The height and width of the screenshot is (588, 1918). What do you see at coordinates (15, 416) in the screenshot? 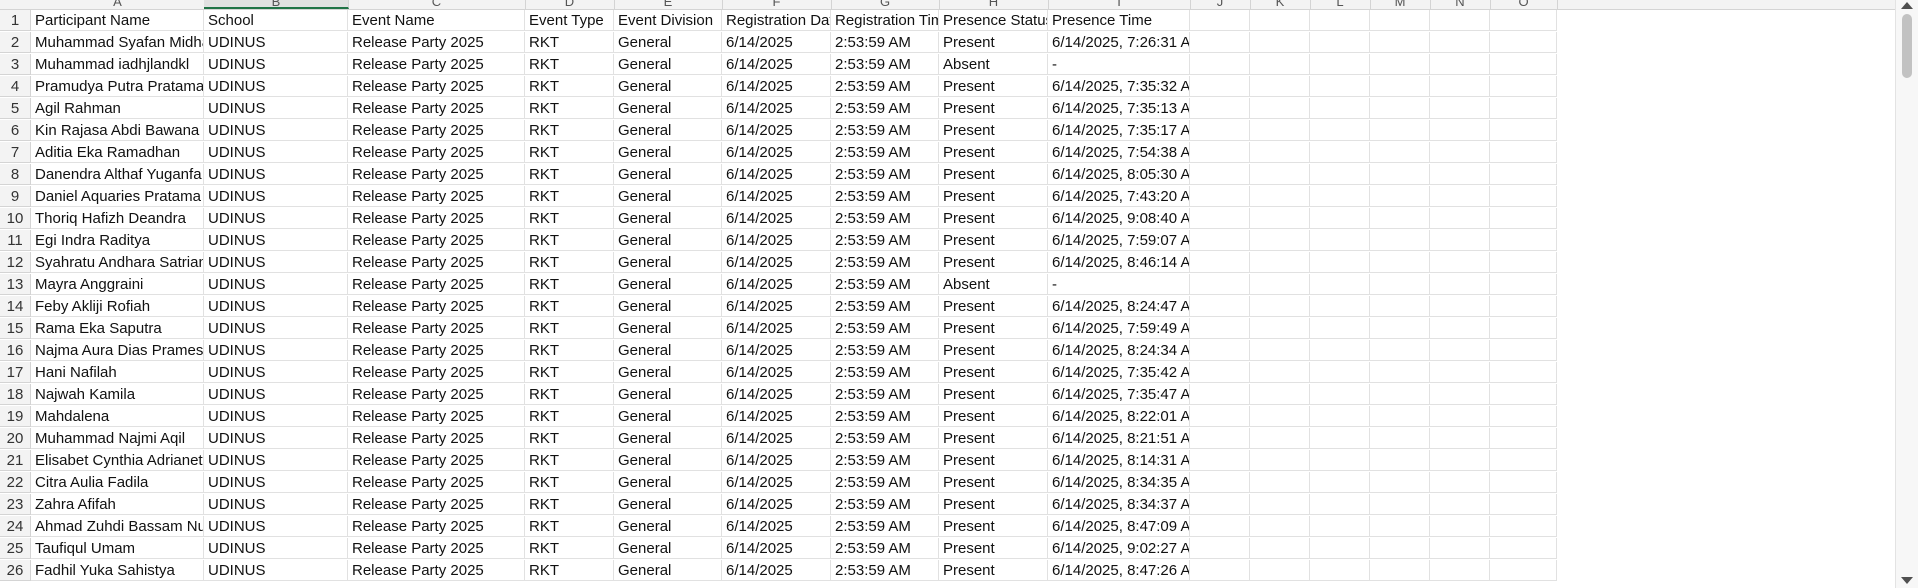
I see `row-number: 19` at bounding box center [15, 416].